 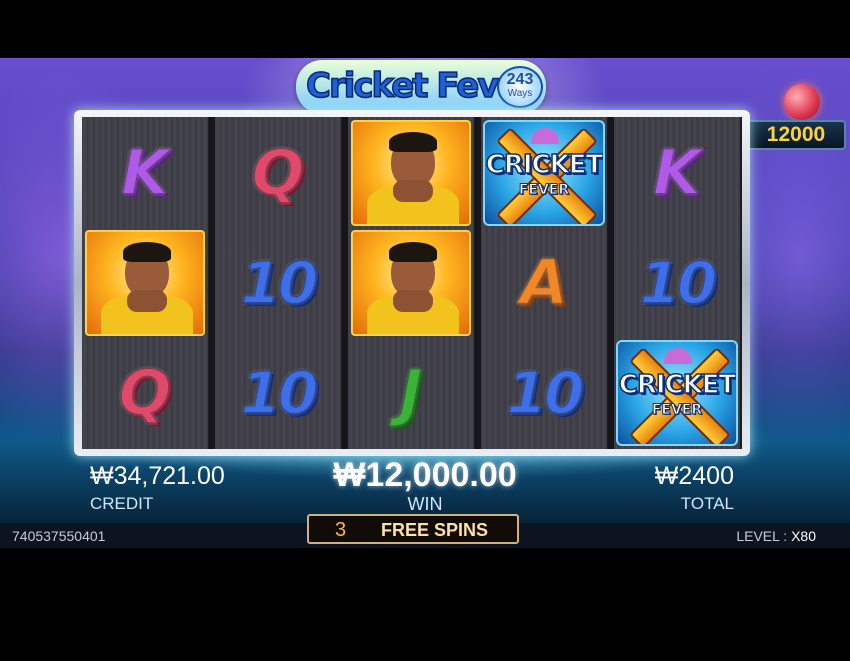 I want to click on ways-badge: 243 Ways, so click(x=520, y=87).